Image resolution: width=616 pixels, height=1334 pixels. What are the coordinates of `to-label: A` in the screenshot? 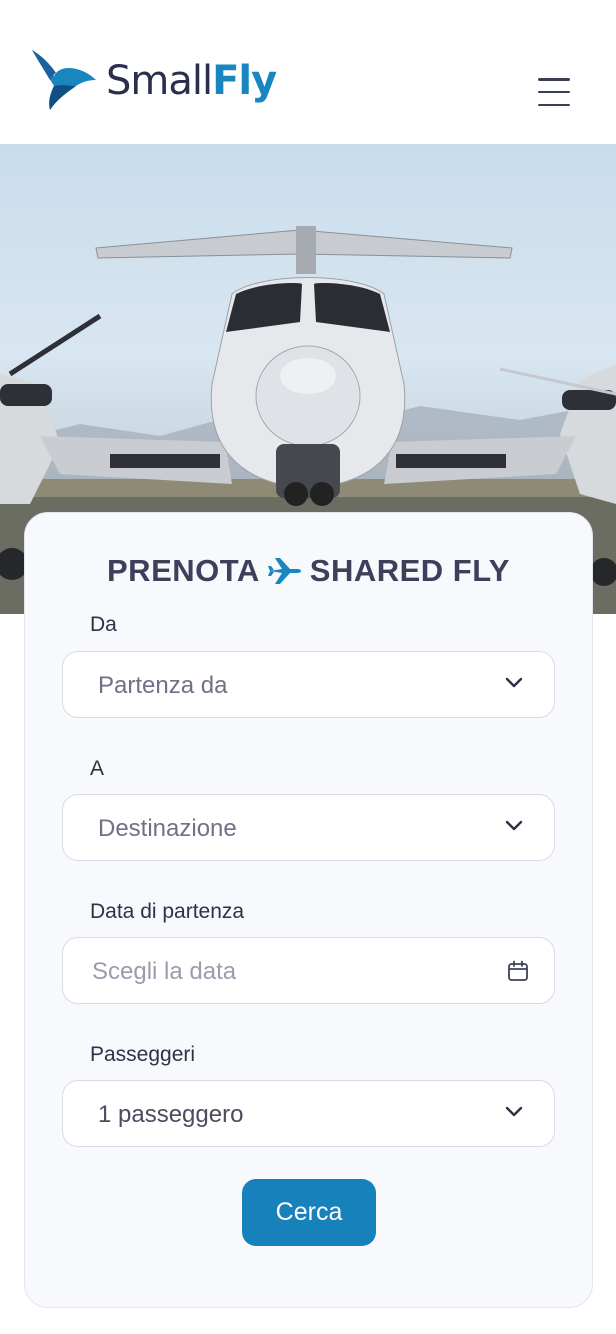 It's located at (97, 768).